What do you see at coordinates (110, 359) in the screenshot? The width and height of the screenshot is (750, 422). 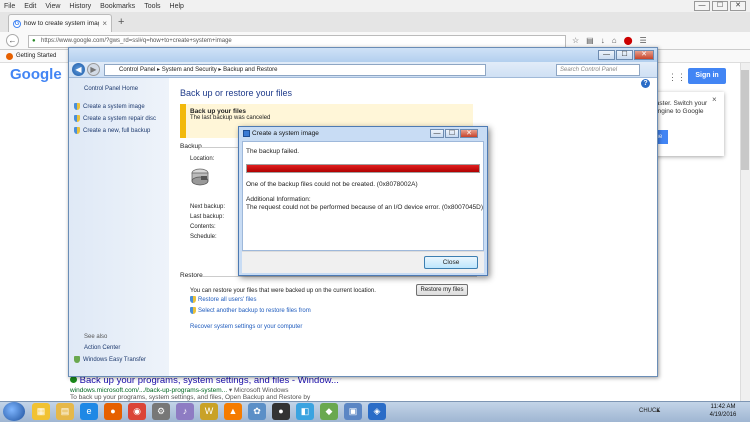 I see `sidebar-easy-transfer: Windows Easy Transfer` at bounding box center [110, 359].